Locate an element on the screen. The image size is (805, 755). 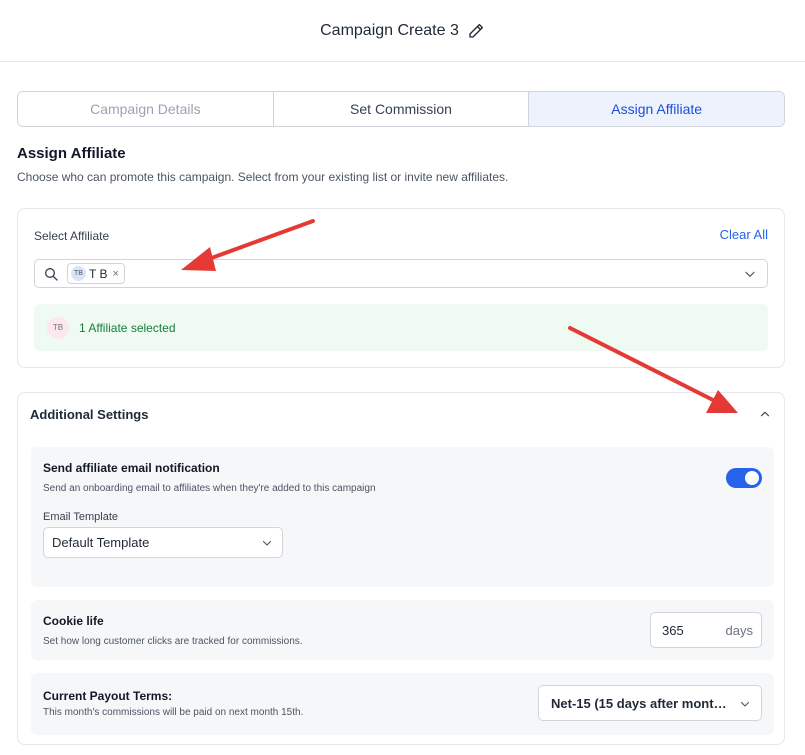
cookie-life-title: Cookie life is located at coordinates (73, 621).